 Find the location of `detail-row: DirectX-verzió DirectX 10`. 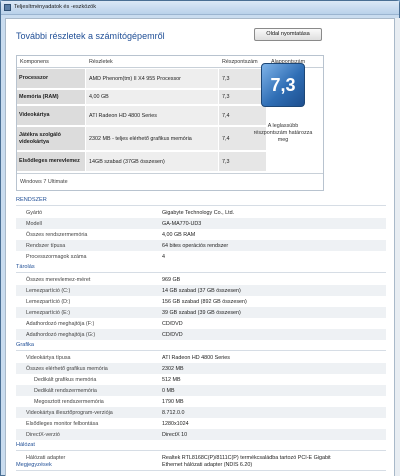

detail-row: DirectX-verzió DirectX 10 is located at coordinates (201, 434).